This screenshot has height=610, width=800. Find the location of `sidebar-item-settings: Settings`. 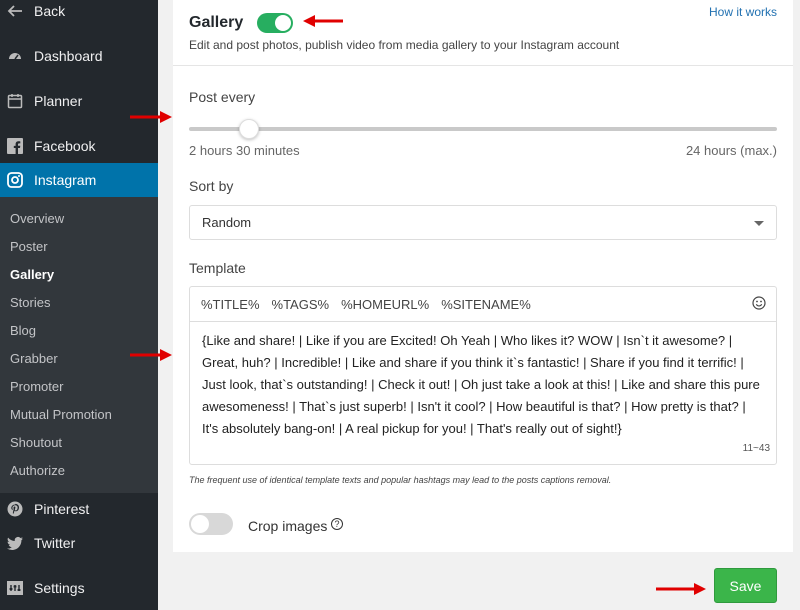

sidebar-item-settings: Settings is located at coordinates (79, 588).